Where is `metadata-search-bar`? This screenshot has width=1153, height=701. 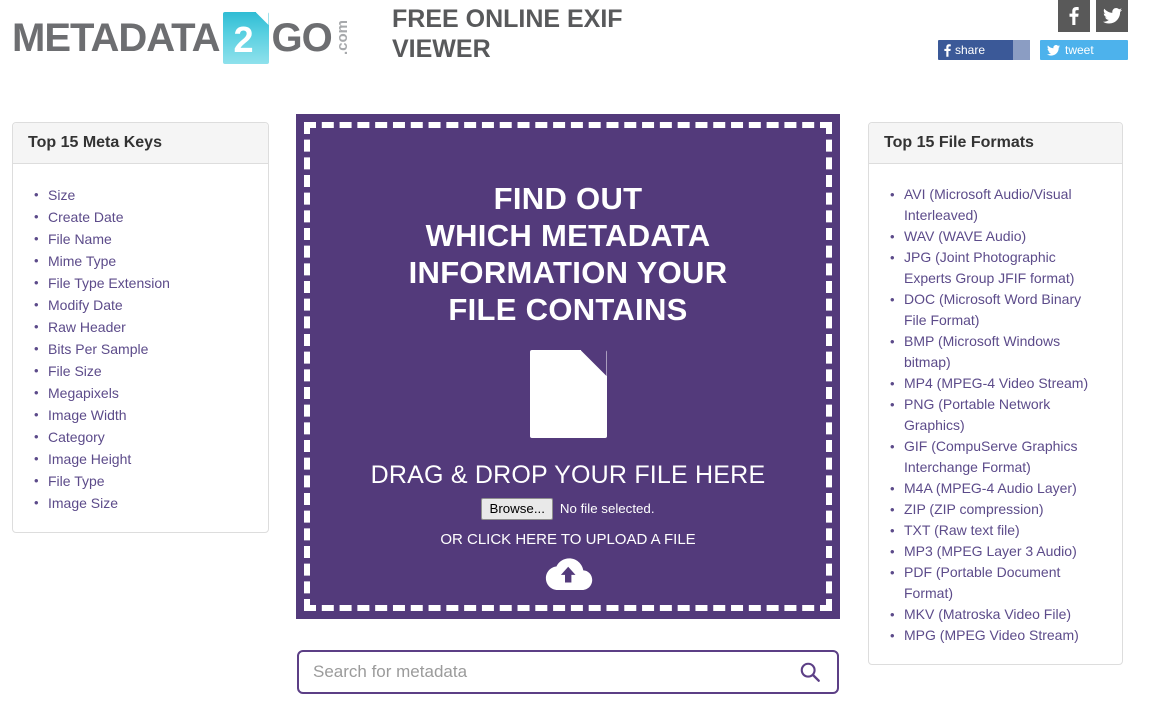
metadata-search-bar is located at coordinates (568, 672).